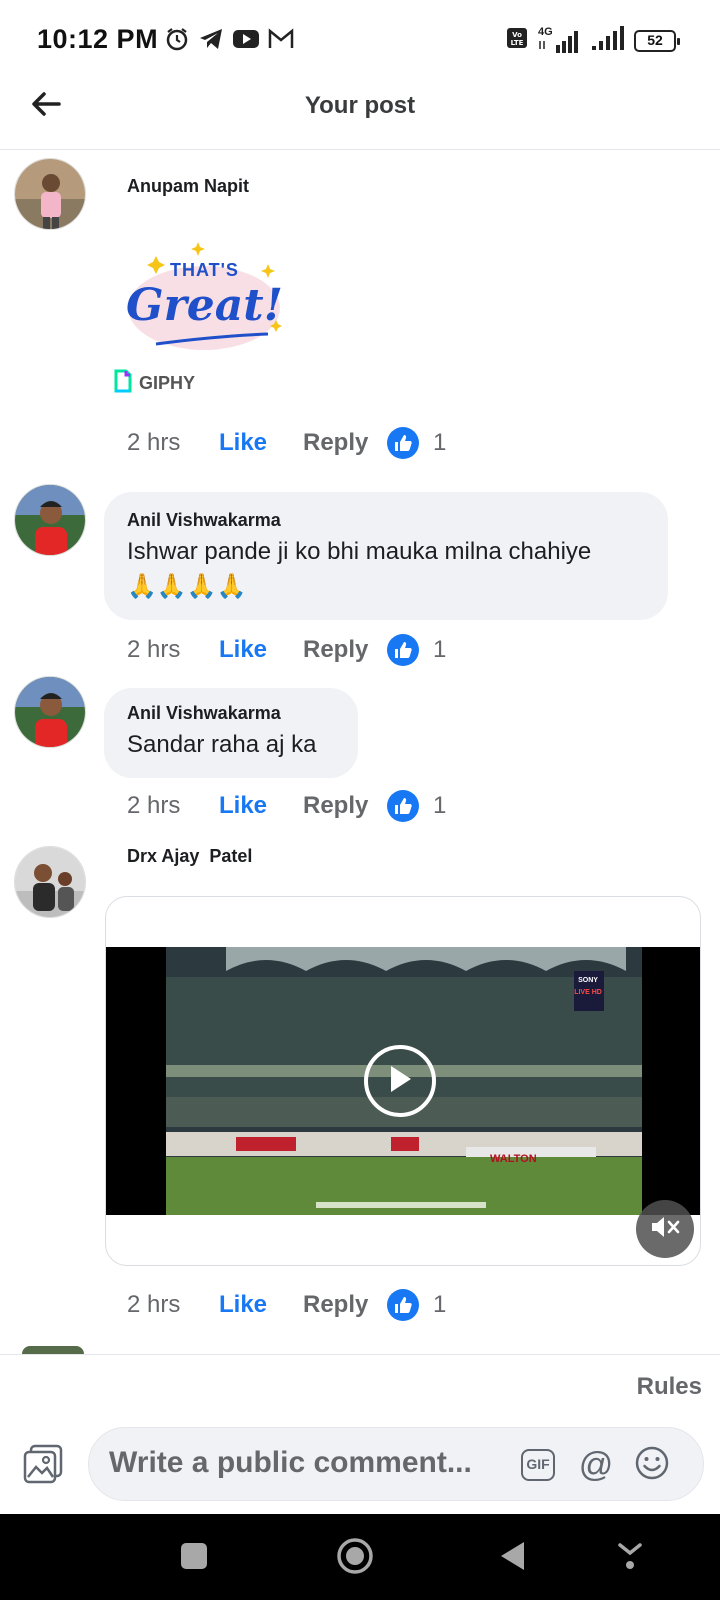 The width and height of the screenshot is (720, 1600). I want to click on emoji-button, so click(652, 1465).